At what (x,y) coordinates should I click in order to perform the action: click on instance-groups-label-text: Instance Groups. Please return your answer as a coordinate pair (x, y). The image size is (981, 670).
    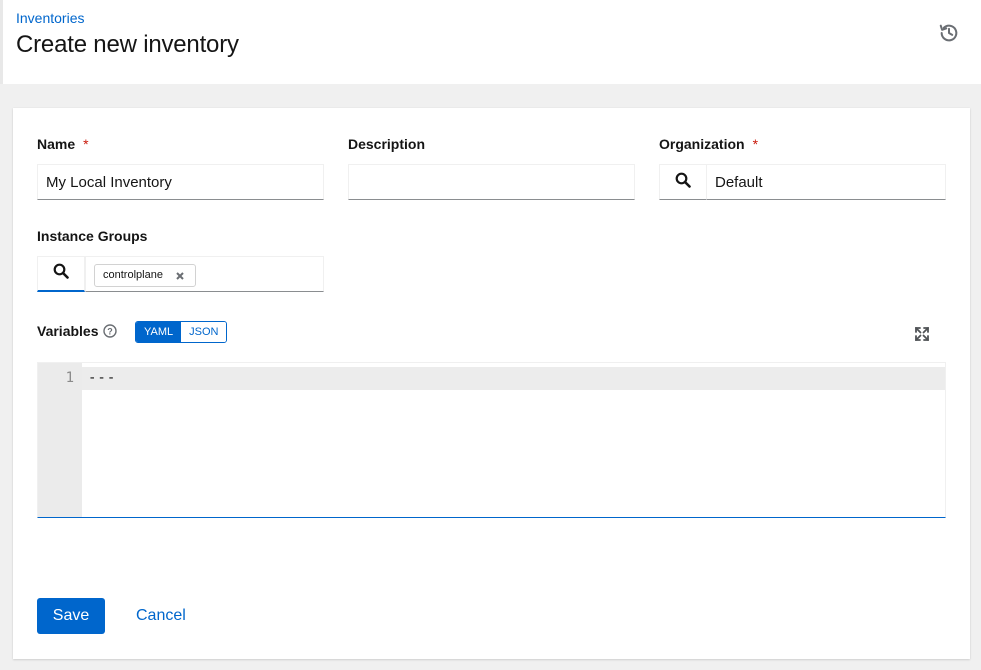
    Looking at the image, I should click on (92, 236).